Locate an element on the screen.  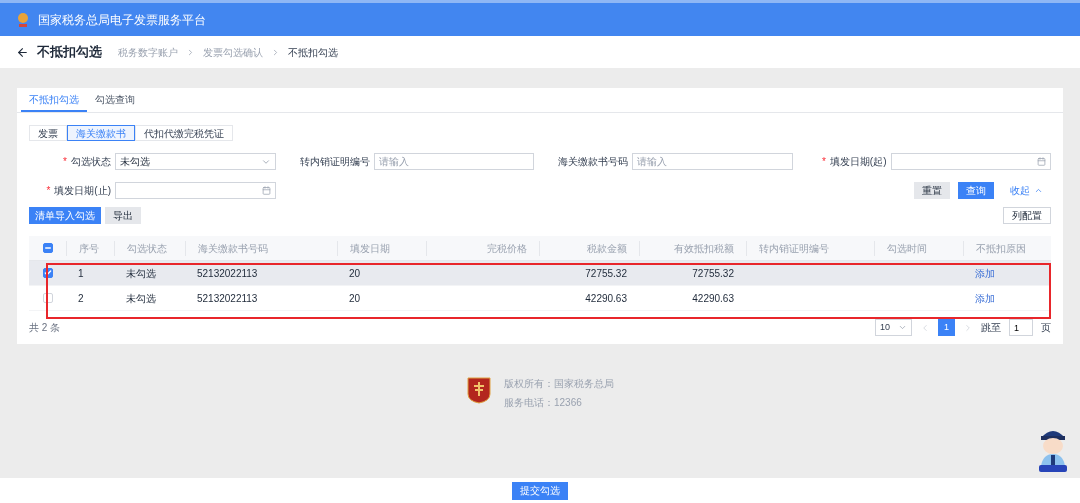
chevron-up-icon is located at coordinates (1038, 190).